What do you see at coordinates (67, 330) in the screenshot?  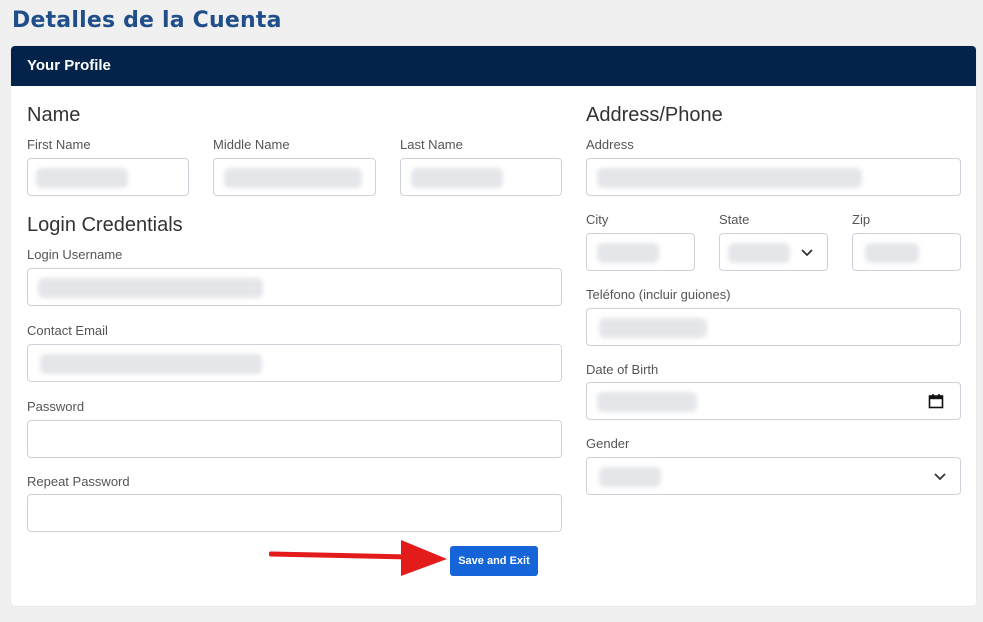 I see `contact-email-label: Contact Email` at bounding box center [67, 330].